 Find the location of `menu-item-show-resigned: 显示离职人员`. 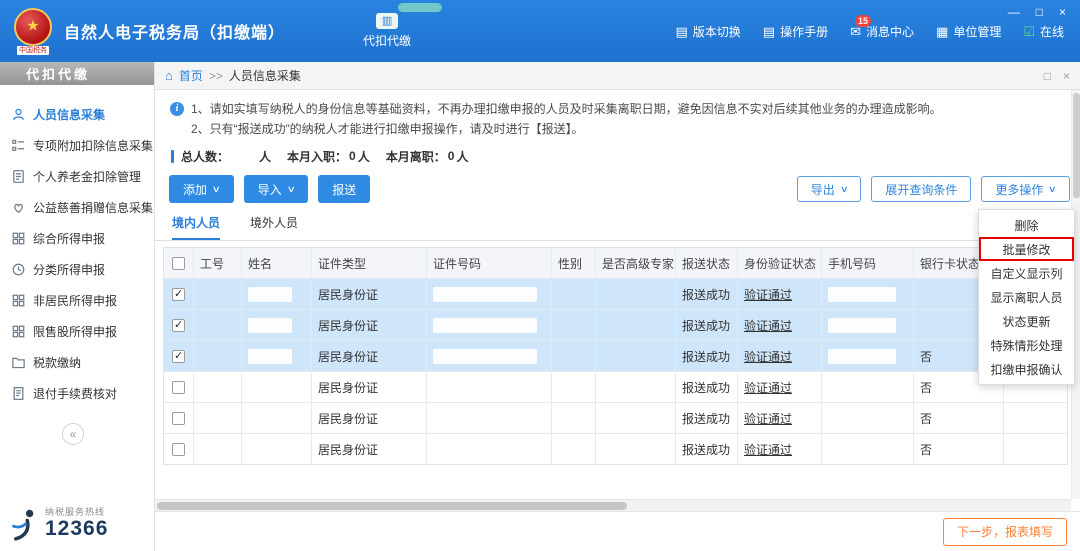

menu-item-show-resigned: 显示离职人员 is located at coordinates (1026, 297).